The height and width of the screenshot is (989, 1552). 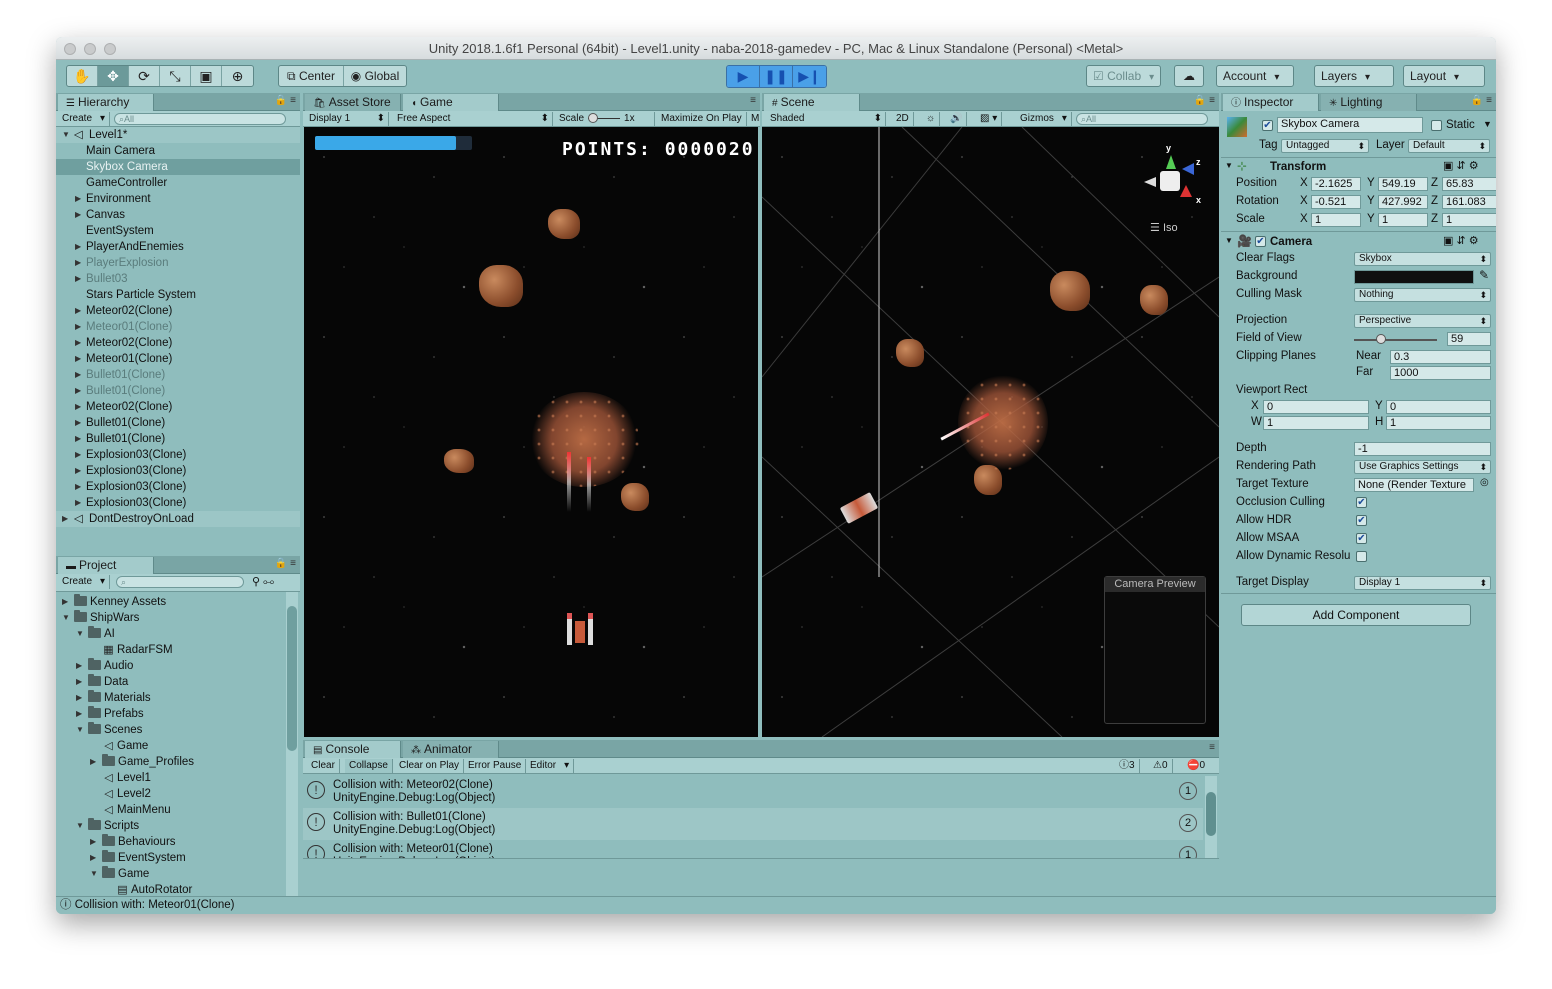 What do you see at coordinates (809, 76) in the screenshot?
I see `step-button: ▶❙` at bounding box center [809, 76].